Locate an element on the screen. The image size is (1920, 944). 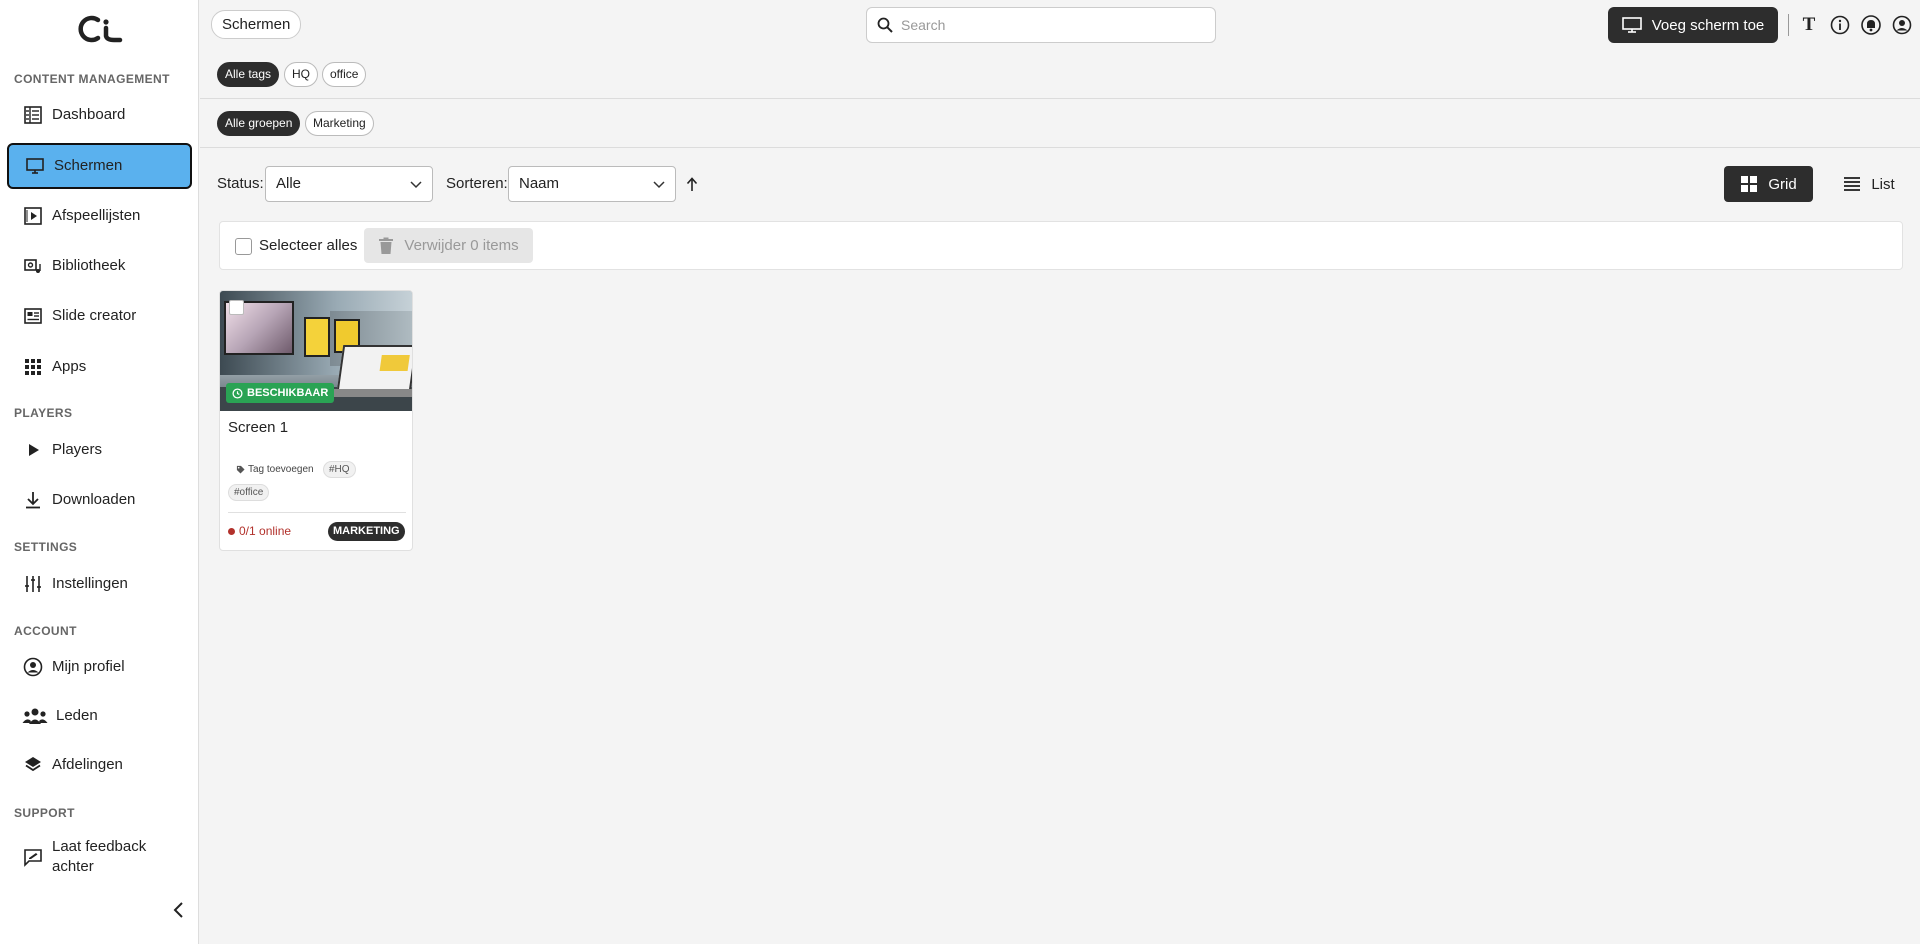
dashboard-icon is located at coordinates (33, 115).